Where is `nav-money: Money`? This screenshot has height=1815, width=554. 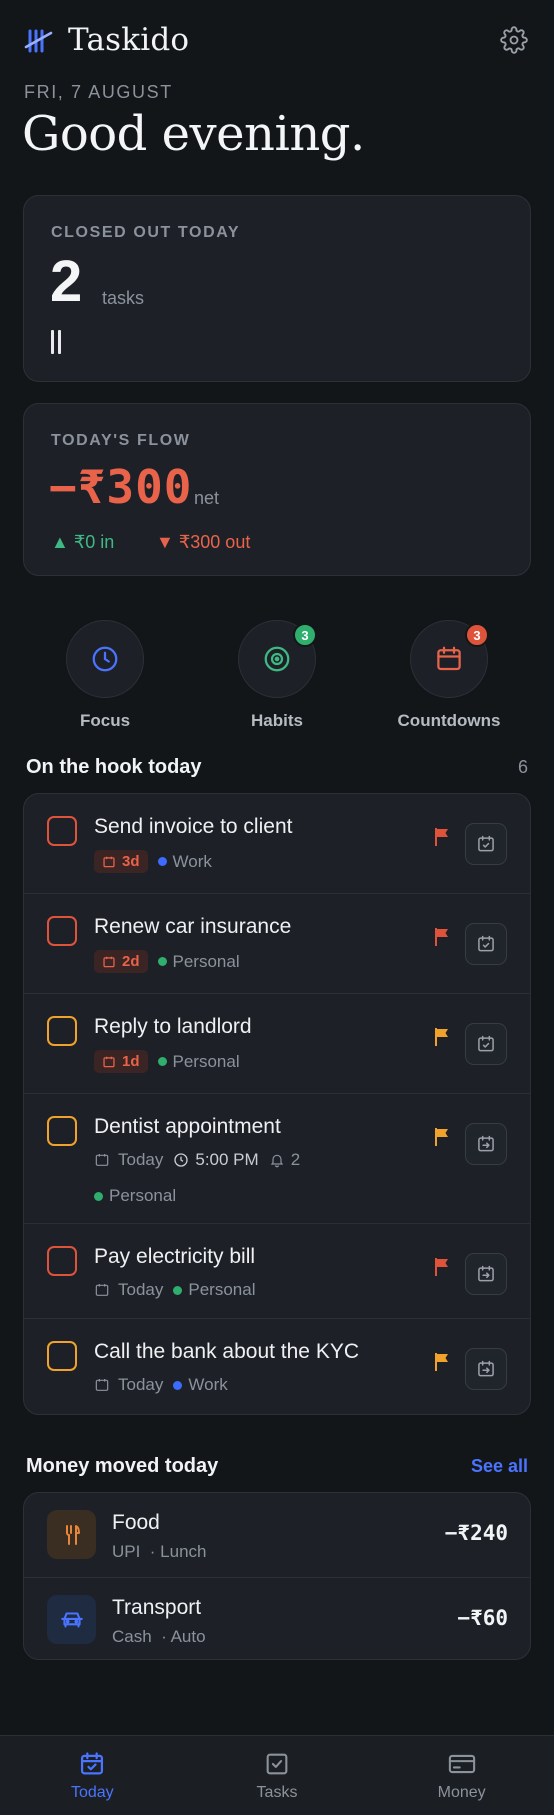 nav-money: Money is located at coordinates (461, 1775).